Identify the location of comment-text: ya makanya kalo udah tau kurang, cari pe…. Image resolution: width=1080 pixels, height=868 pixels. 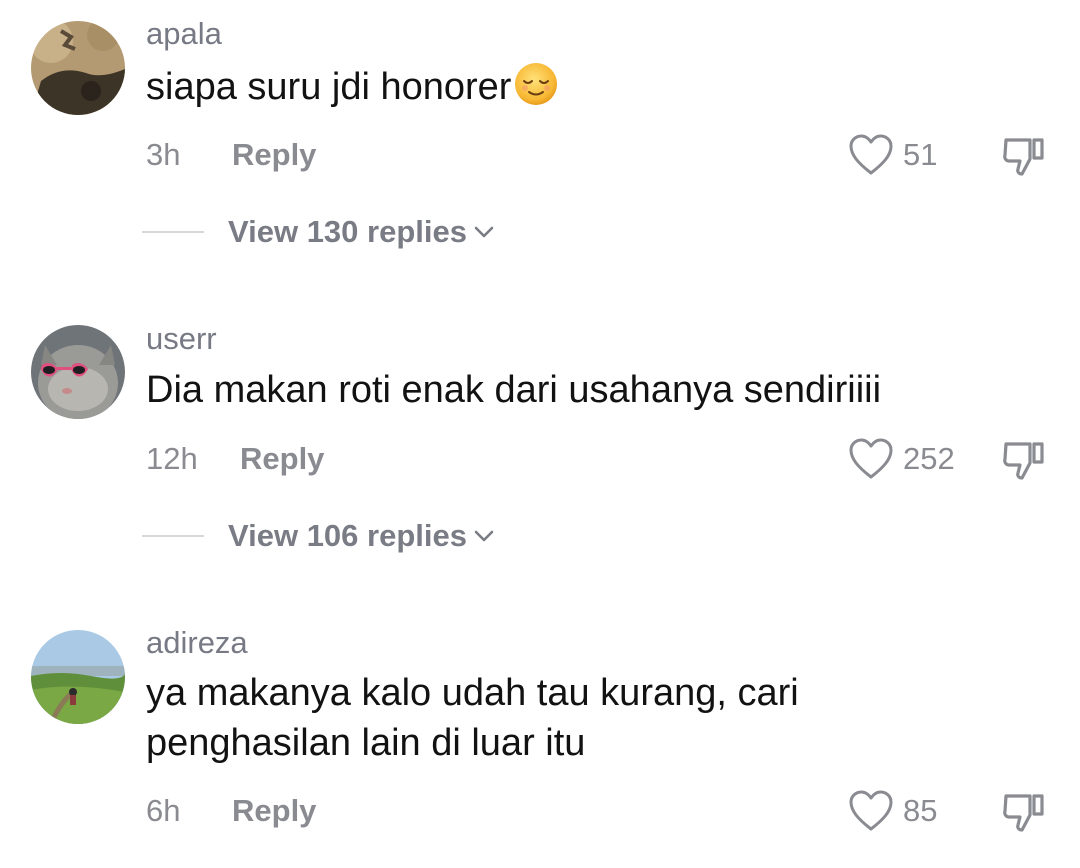
(472, 718).